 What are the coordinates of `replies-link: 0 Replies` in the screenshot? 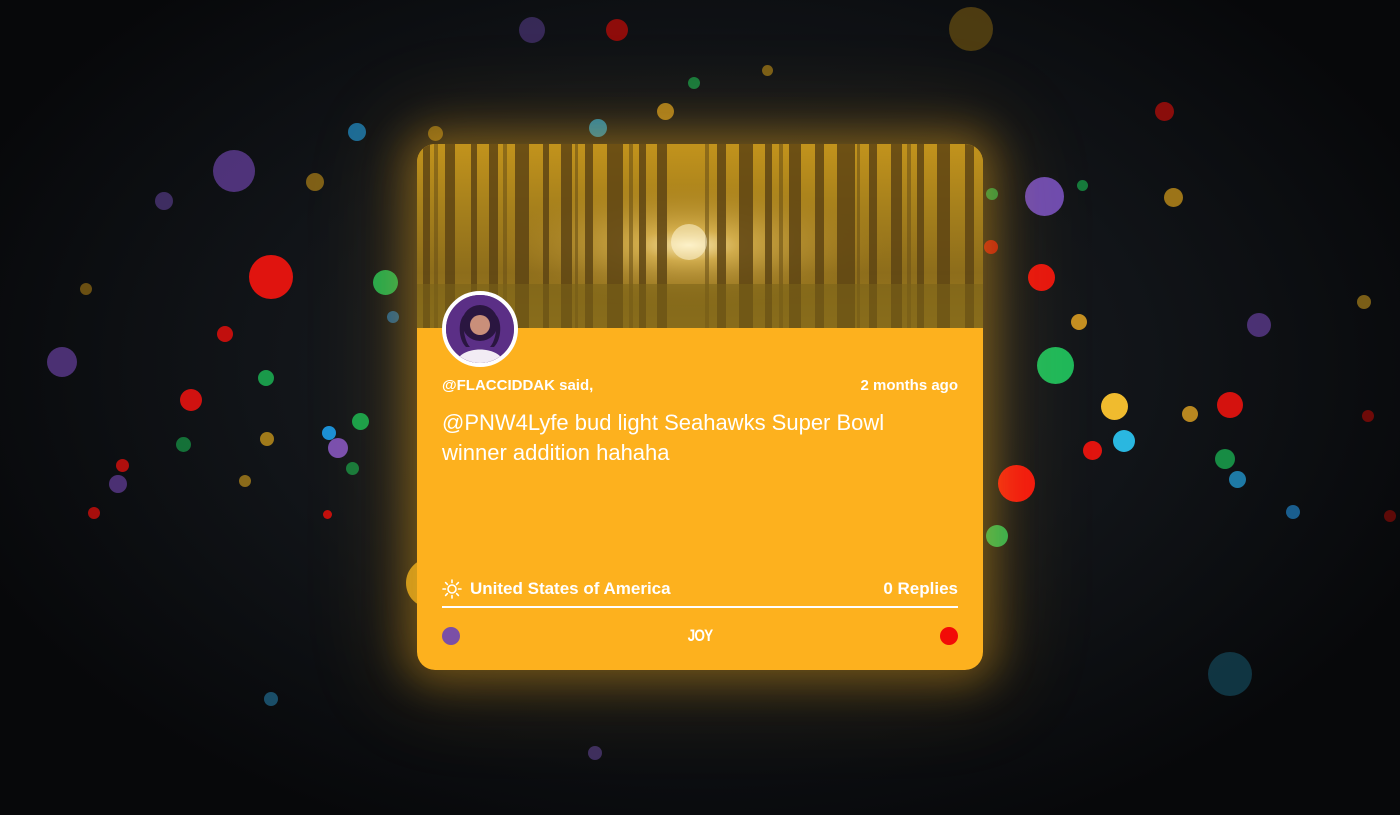 It's located at (920, 589).